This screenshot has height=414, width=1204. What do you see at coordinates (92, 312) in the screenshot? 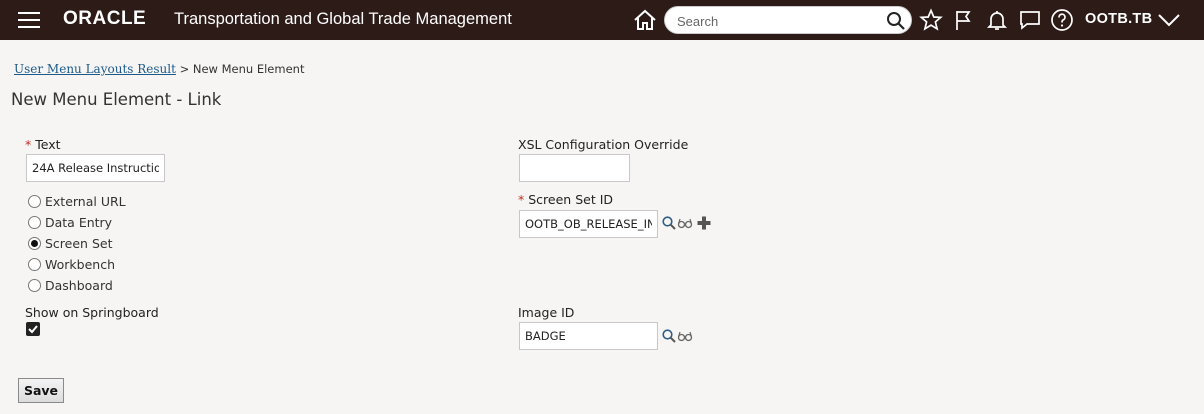
I see `springboard-label: Show on Springboard` at bounding box center [92, 312].